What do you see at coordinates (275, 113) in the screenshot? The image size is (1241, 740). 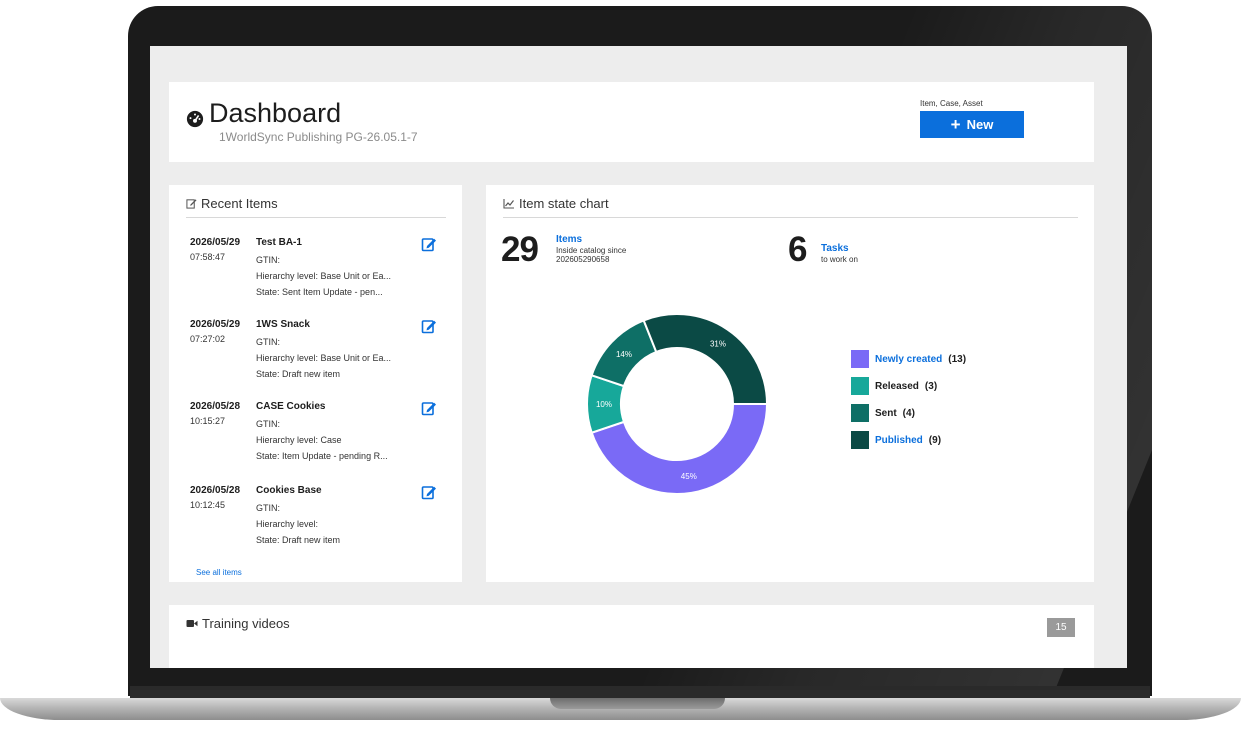 I see `page-title: Dashboard` at bounding box center [275, 113].